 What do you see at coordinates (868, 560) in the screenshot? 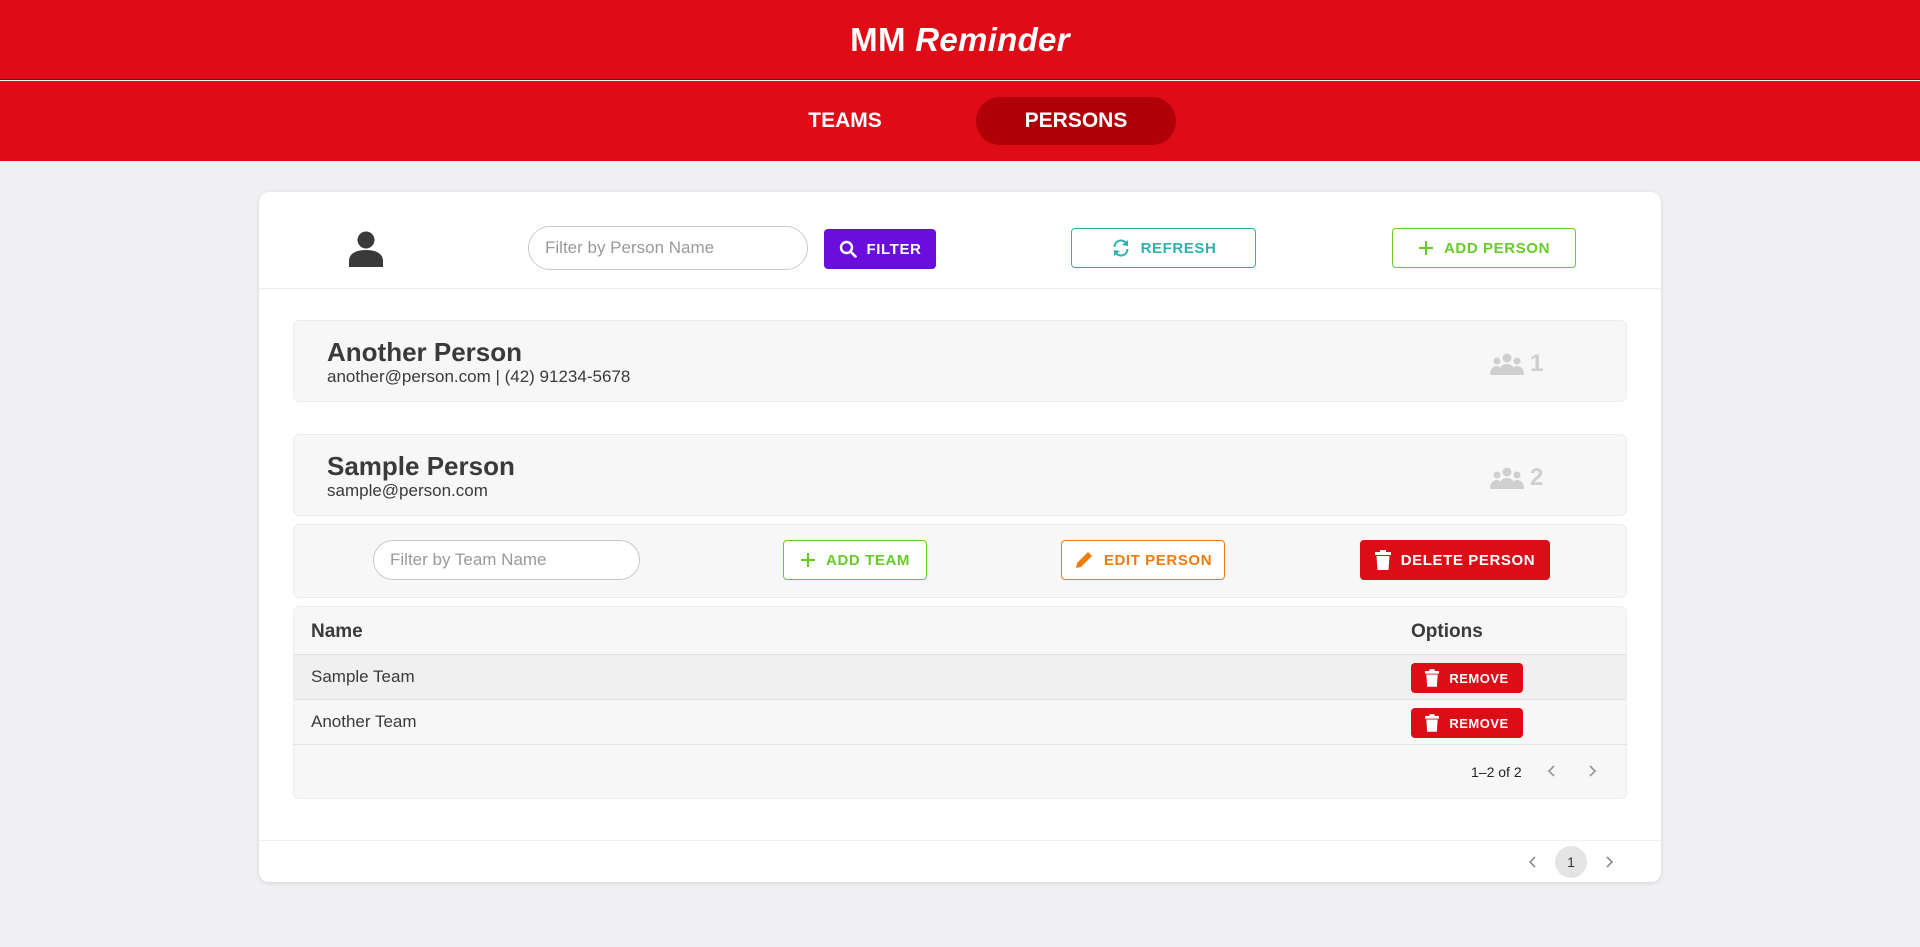
I see `add-team-button-label: ADD TEAM` at bounding box center [868, 560].